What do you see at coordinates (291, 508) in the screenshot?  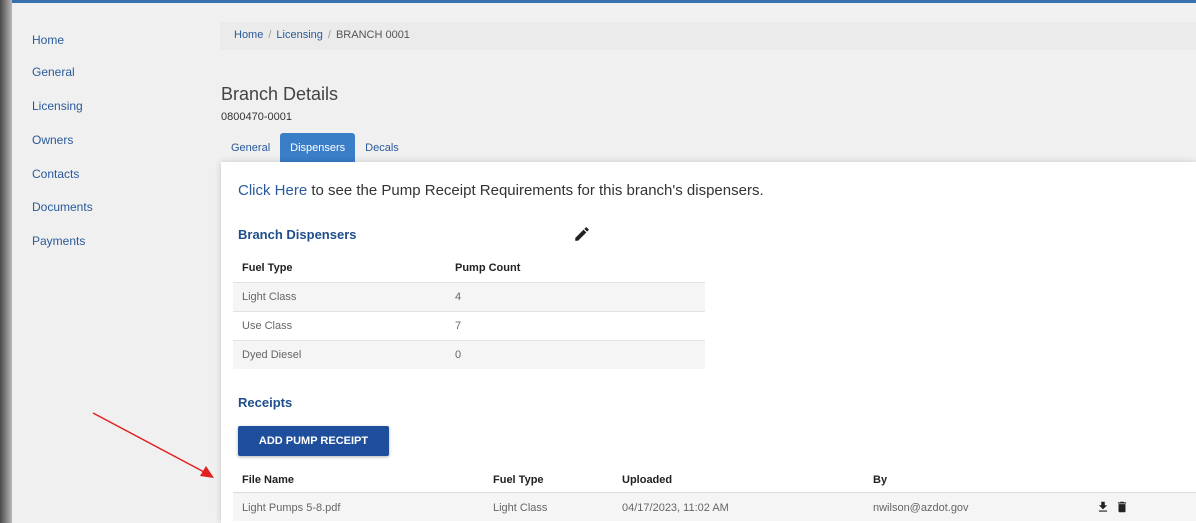 I see `file-name-cell: Light Pumps 5-8.pdf` at bounding box center [291, 508].